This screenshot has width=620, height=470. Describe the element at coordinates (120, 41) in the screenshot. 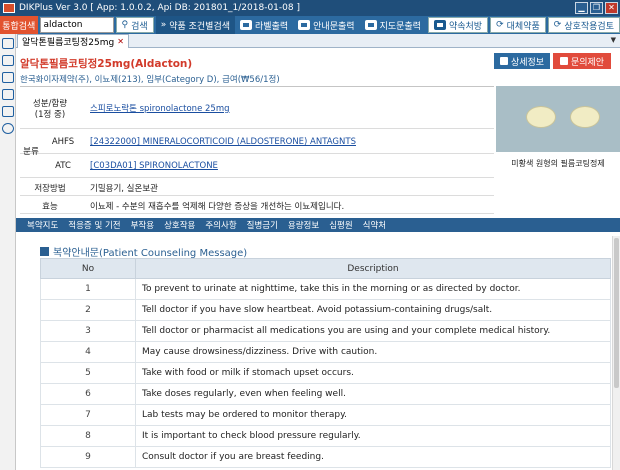

I see `tab-close-icon: ✕` at that location.